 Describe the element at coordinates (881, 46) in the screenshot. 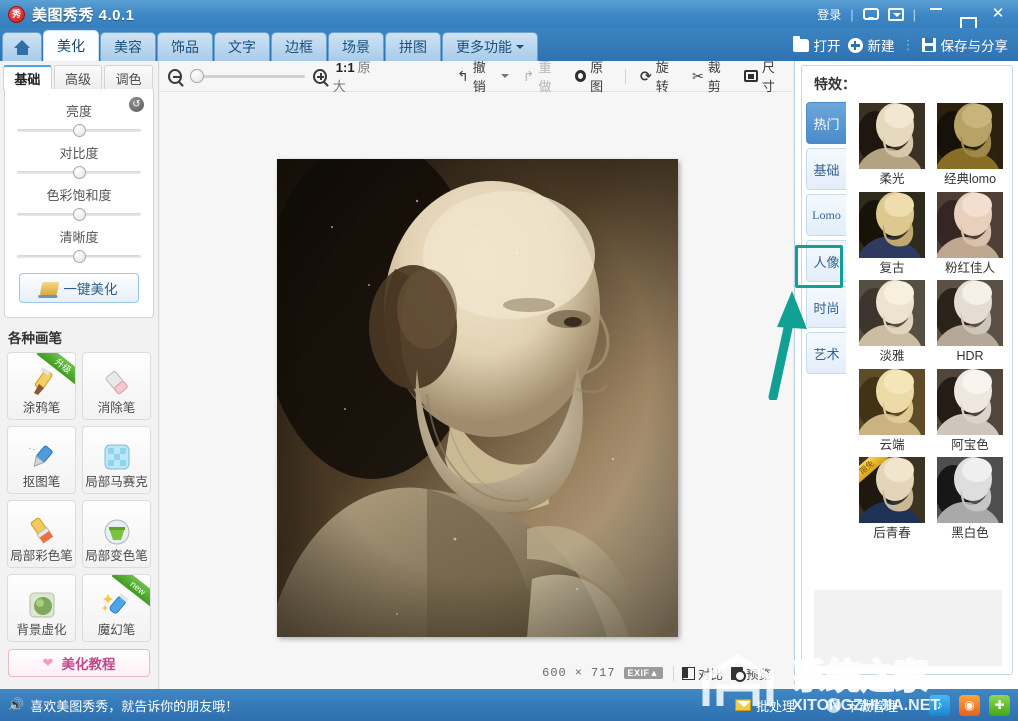

I see `new-label: 新建` at that location.